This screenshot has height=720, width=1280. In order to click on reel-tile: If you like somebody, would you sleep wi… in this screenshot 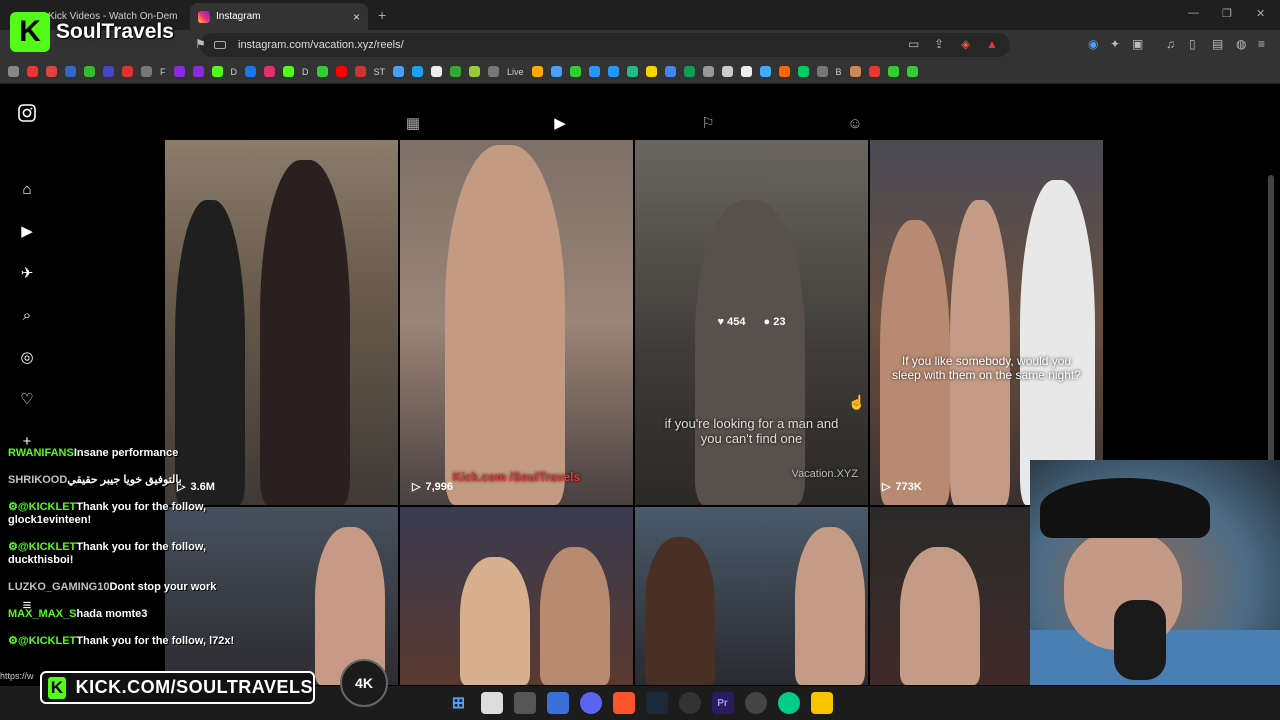, I will do `click(986, 322)`.